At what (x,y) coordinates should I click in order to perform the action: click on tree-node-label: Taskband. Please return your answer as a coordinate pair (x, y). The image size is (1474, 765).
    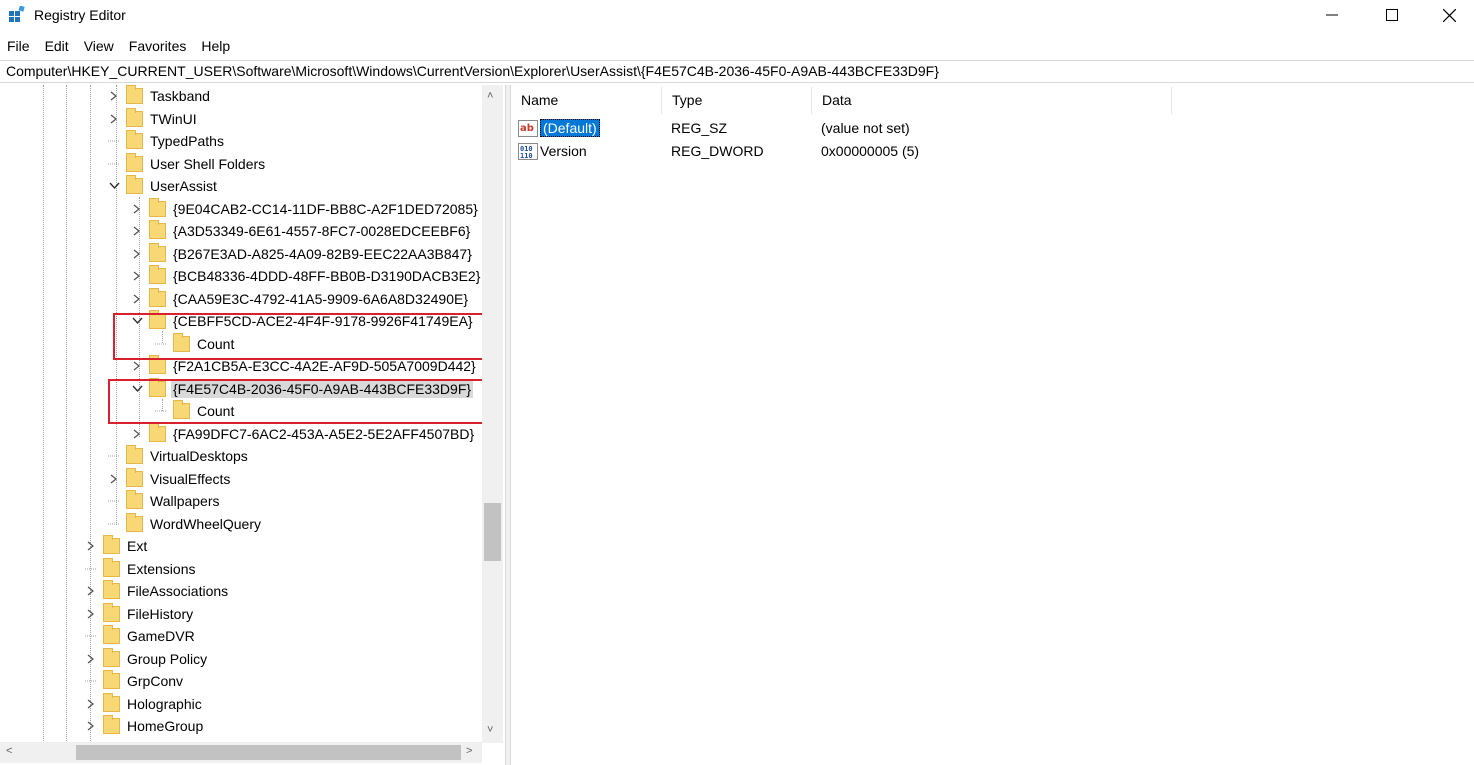
    Looking at the image, I should click on (180, 96).